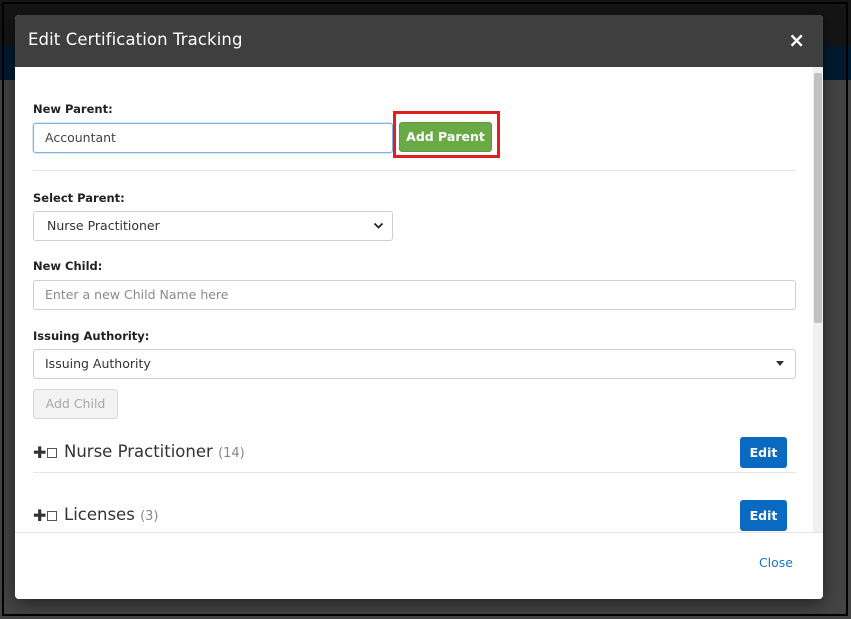 Image resolution: width=851 pixels, height=619 pixels. Describe the element at coordinates (91, 336) in the screenshot. I see `issuing-authority-label: Issuing Authority:` at that location.